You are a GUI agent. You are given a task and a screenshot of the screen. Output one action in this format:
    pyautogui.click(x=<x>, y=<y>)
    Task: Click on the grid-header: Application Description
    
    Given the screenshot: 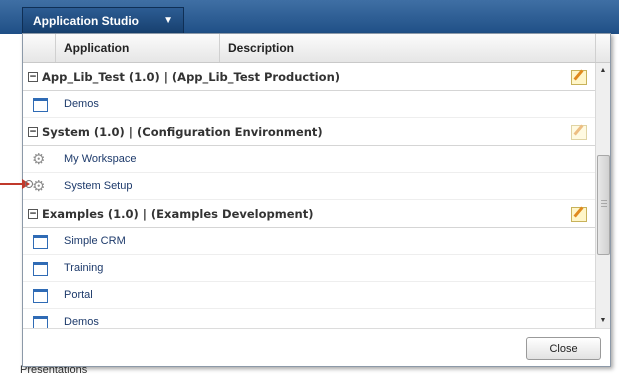 What is the action you would take?
    pyautogui.click(x=316, y=48)
    